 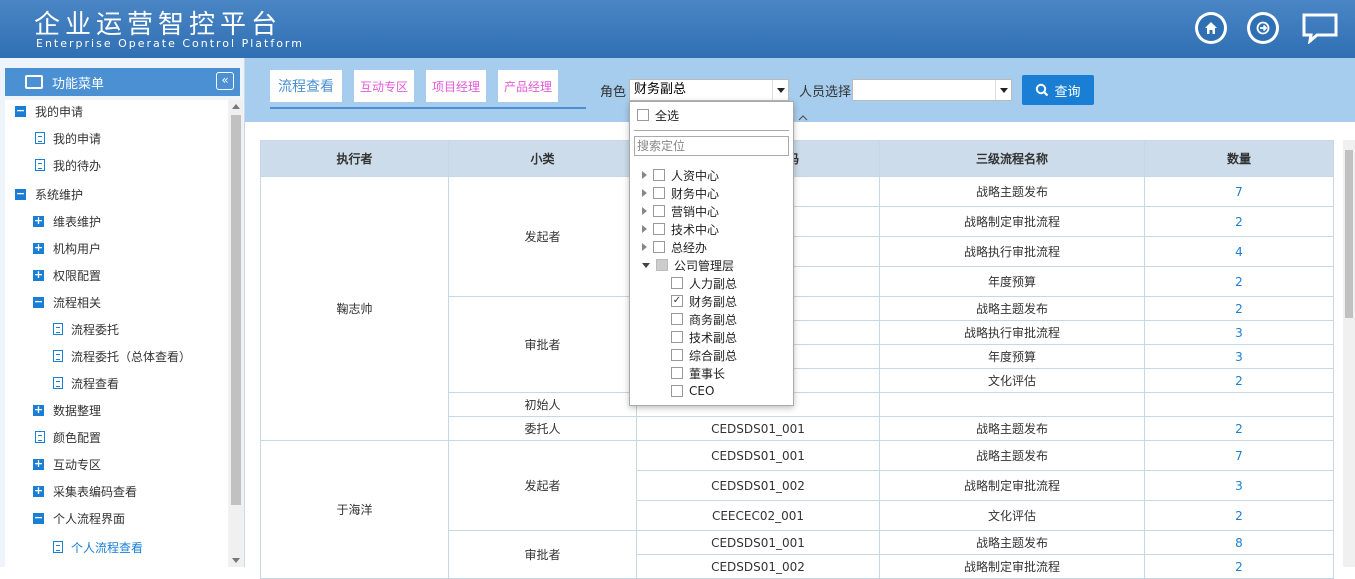 I want to click on col-executor: 执行者, so click(x=354, y=158).